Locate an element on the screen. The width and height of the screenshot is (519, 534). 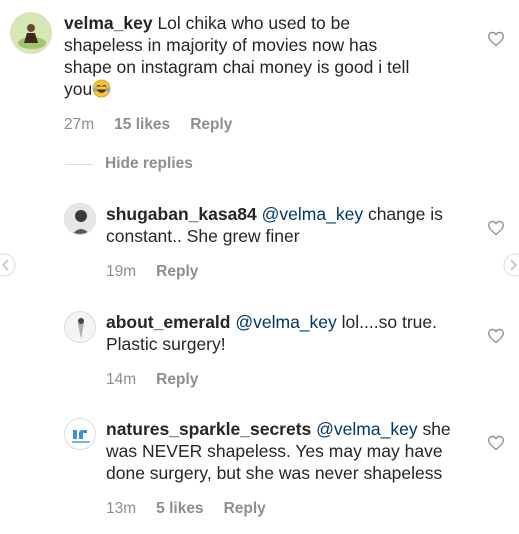
username: about_emerald is located at coordinates (168, 322).